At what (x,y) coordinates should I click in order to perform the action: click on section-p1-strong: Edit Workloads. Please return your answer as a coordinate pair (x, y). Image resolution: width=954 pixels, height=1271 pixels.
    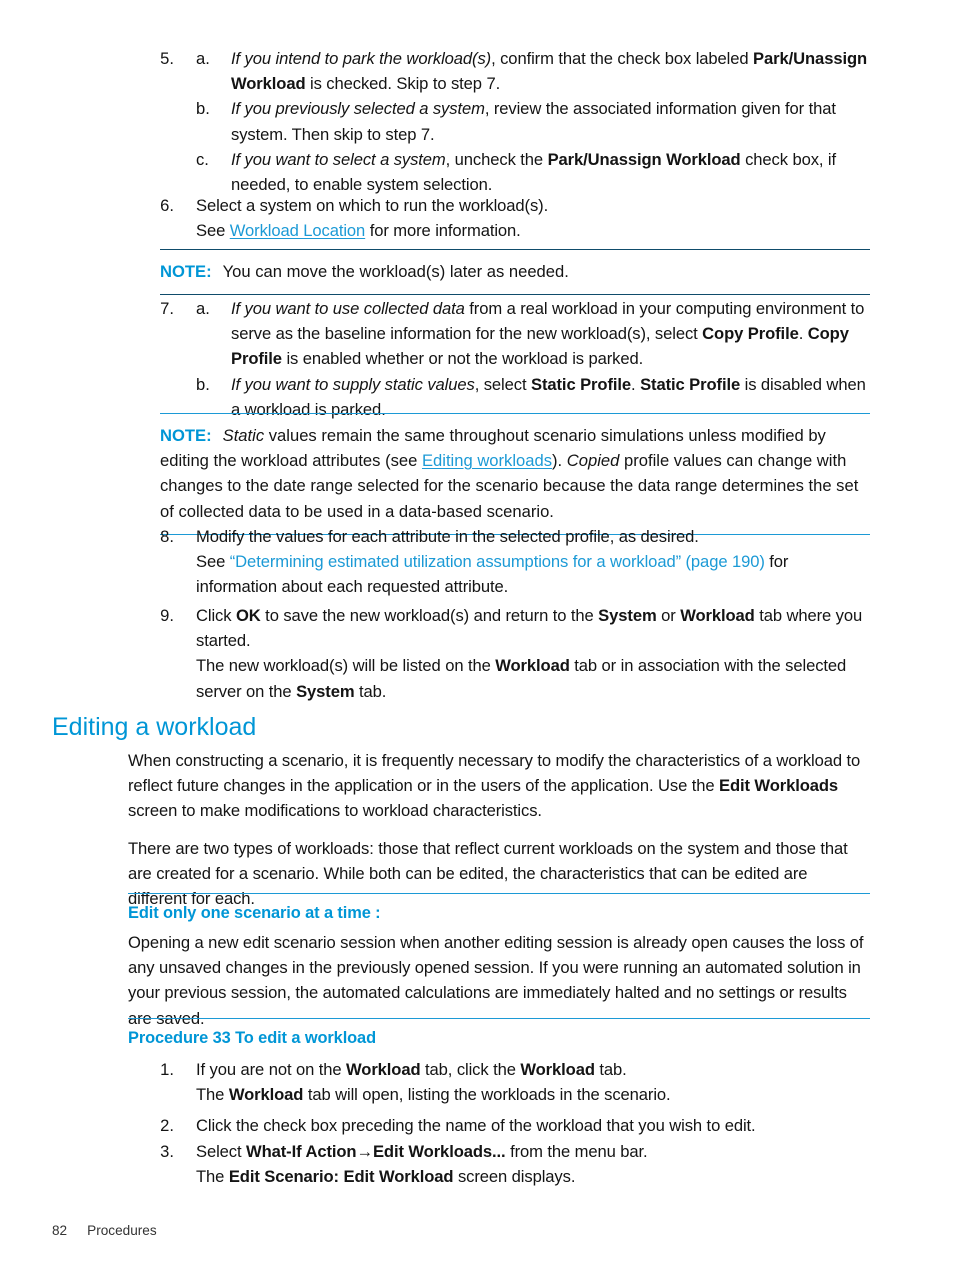
    Looking at the image, I should click on (778, 786).